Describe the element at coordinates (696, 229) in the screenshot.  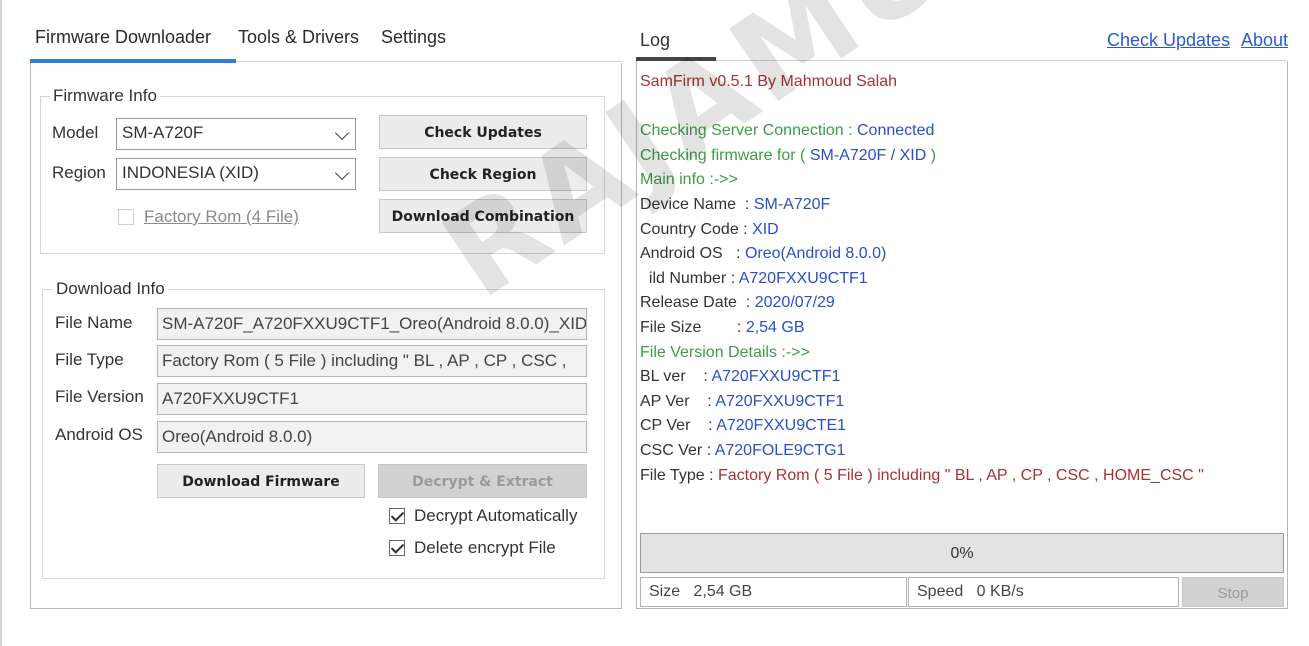
I see `log-segment: Country Code :` at that location.